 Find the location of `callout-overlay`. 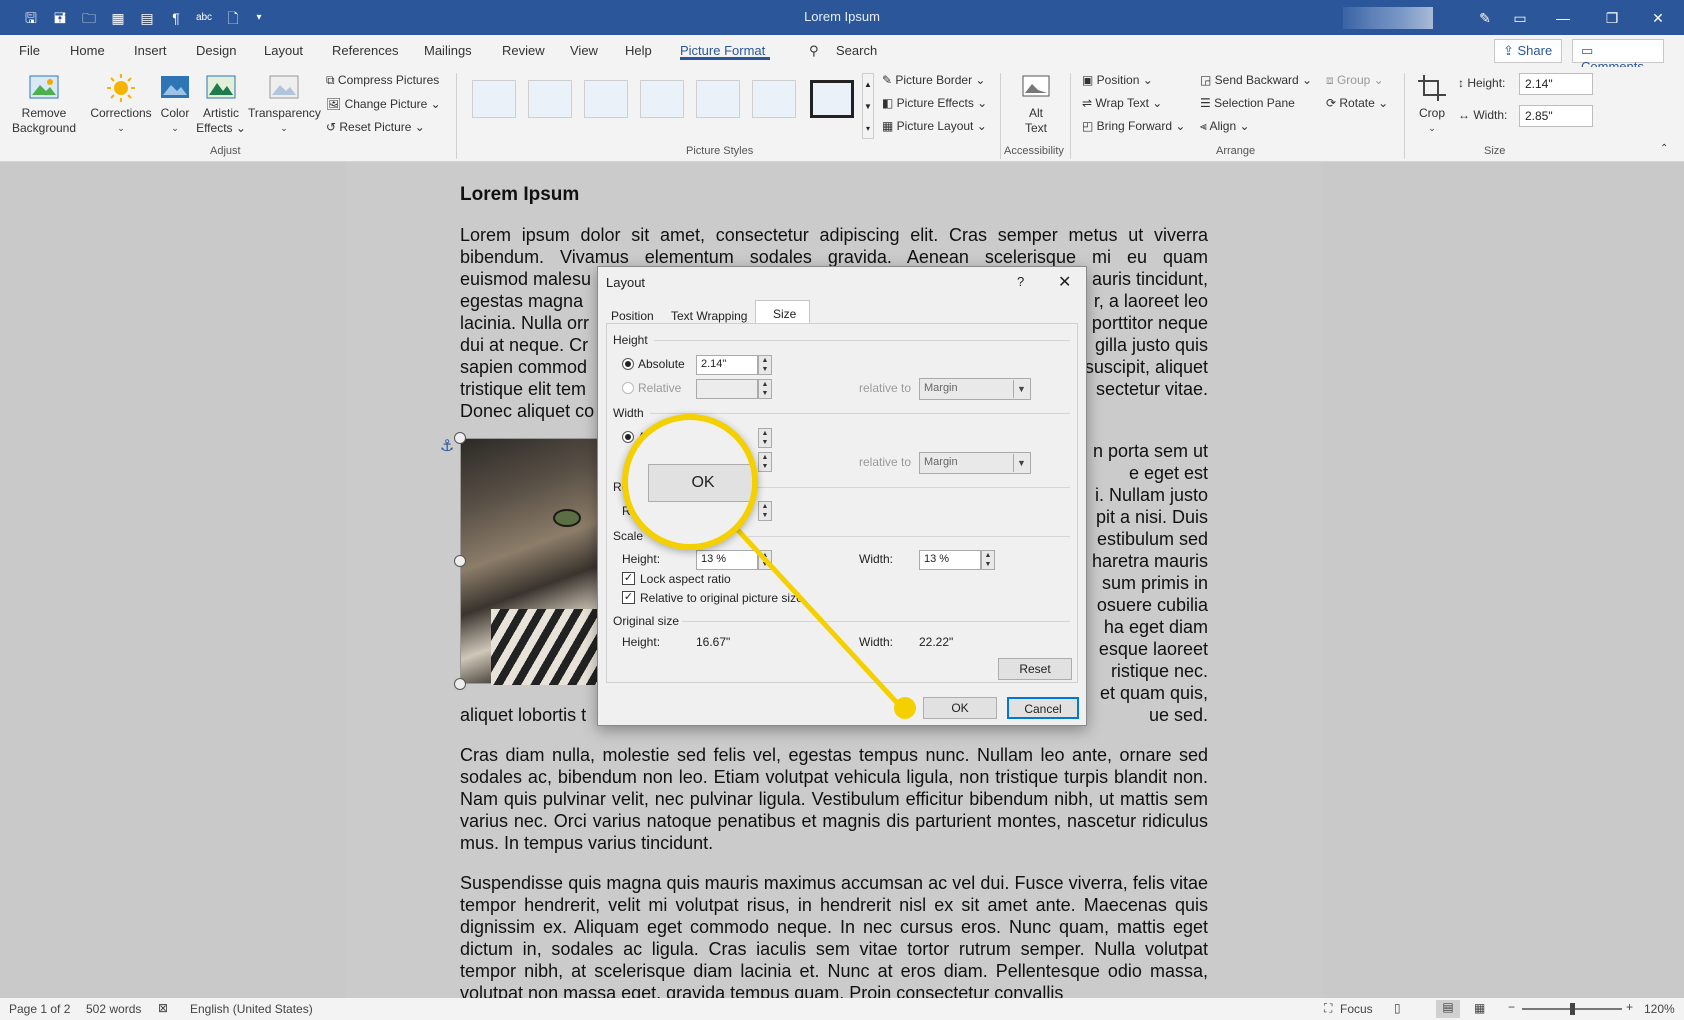

callout-overlay is located at coordinates (825, 622).